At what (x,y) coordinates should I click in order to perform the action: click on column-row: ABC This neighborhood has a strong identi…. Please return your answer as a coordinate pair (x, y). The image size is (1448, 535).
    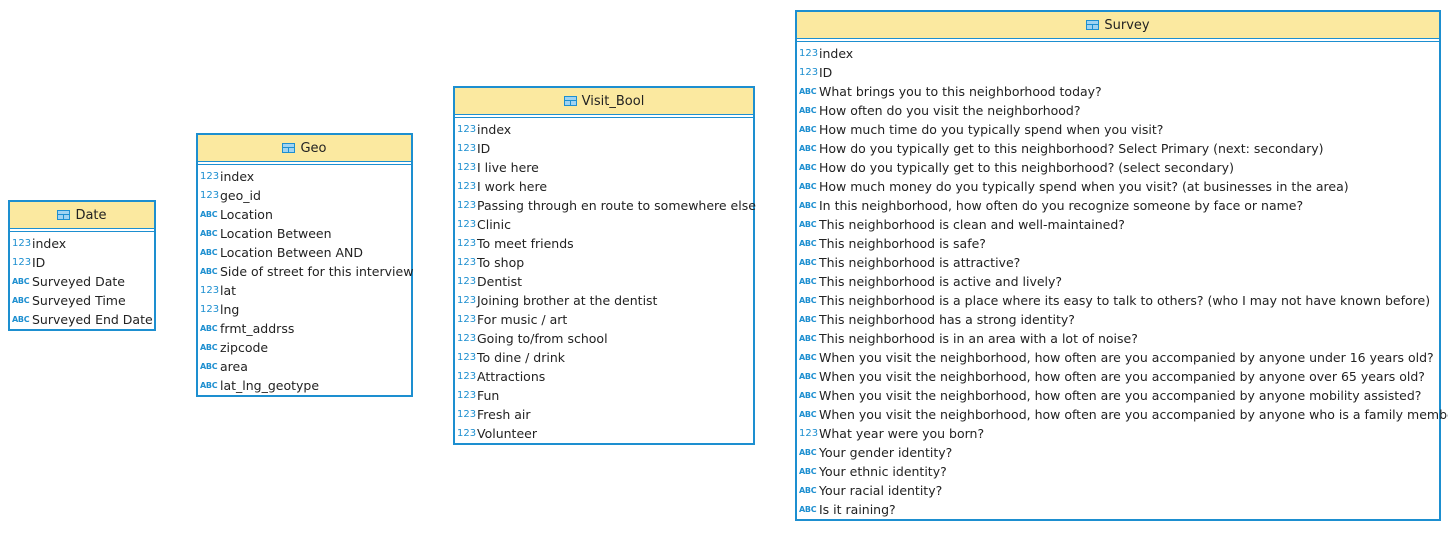
    Looking at the image, I should click on (1118, 319).